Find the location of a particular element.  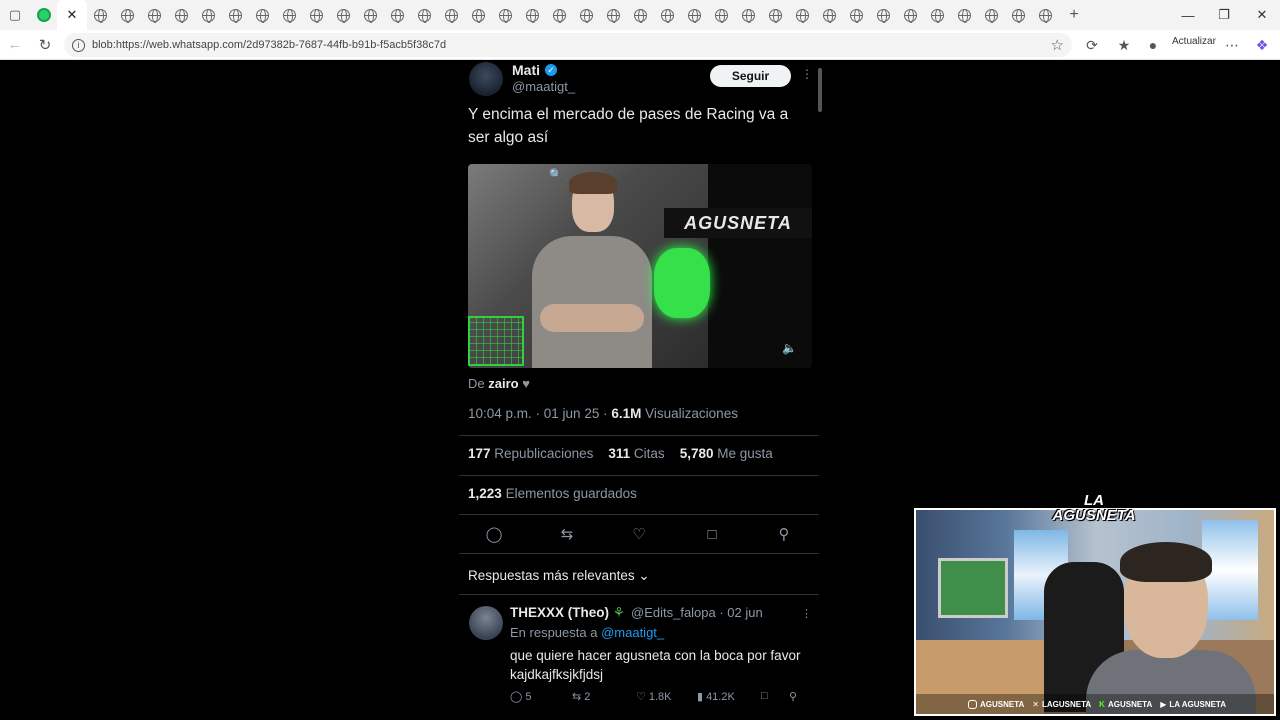

back-button: ← is located at coordinates (15, 45).